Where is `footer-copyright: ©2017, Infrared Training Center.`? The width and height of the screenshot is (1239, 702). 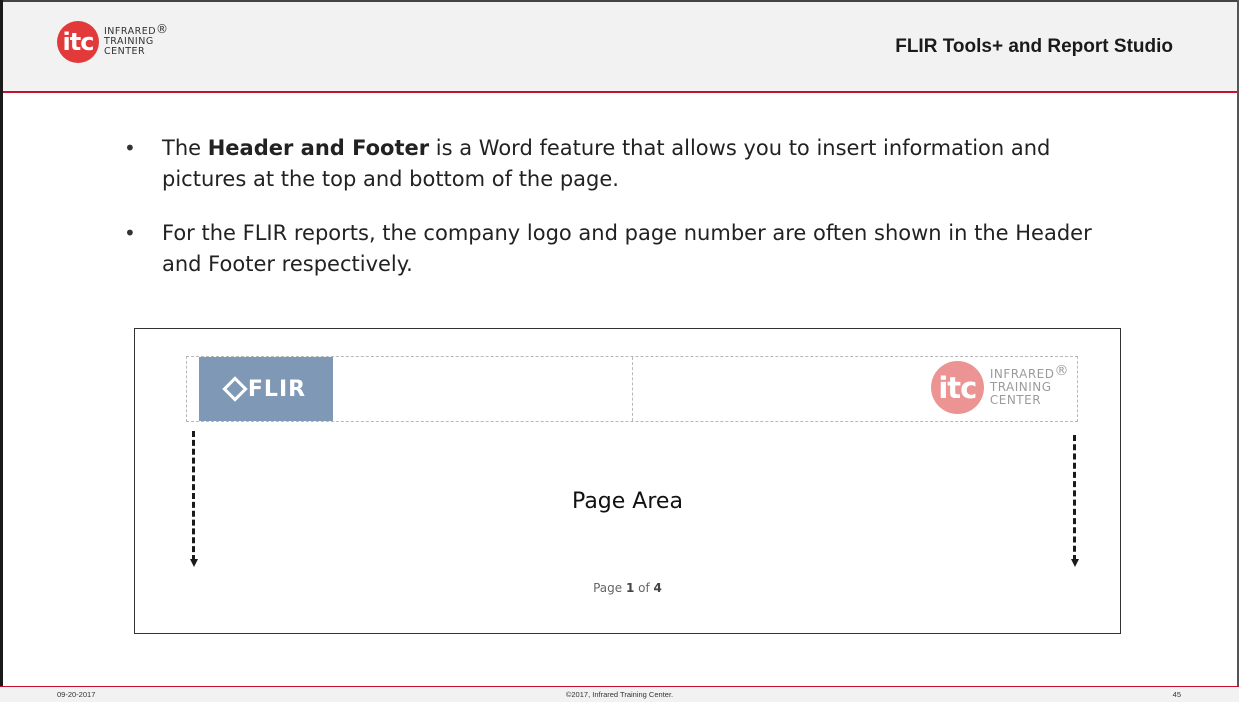
footer-copyright: ©2017, Infrared Training Center. is located at coordinates (619, 694).